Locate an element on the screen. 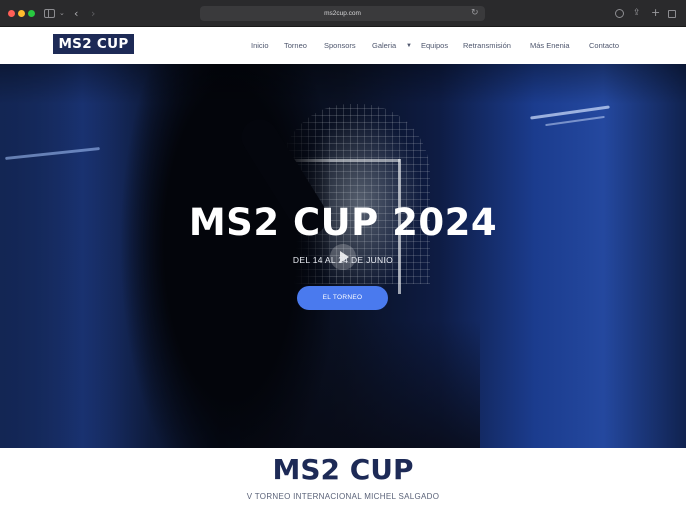 This screenshot has width=686, height=506. nav-item-galeria: Galeria is located at coordinates (384, 46).